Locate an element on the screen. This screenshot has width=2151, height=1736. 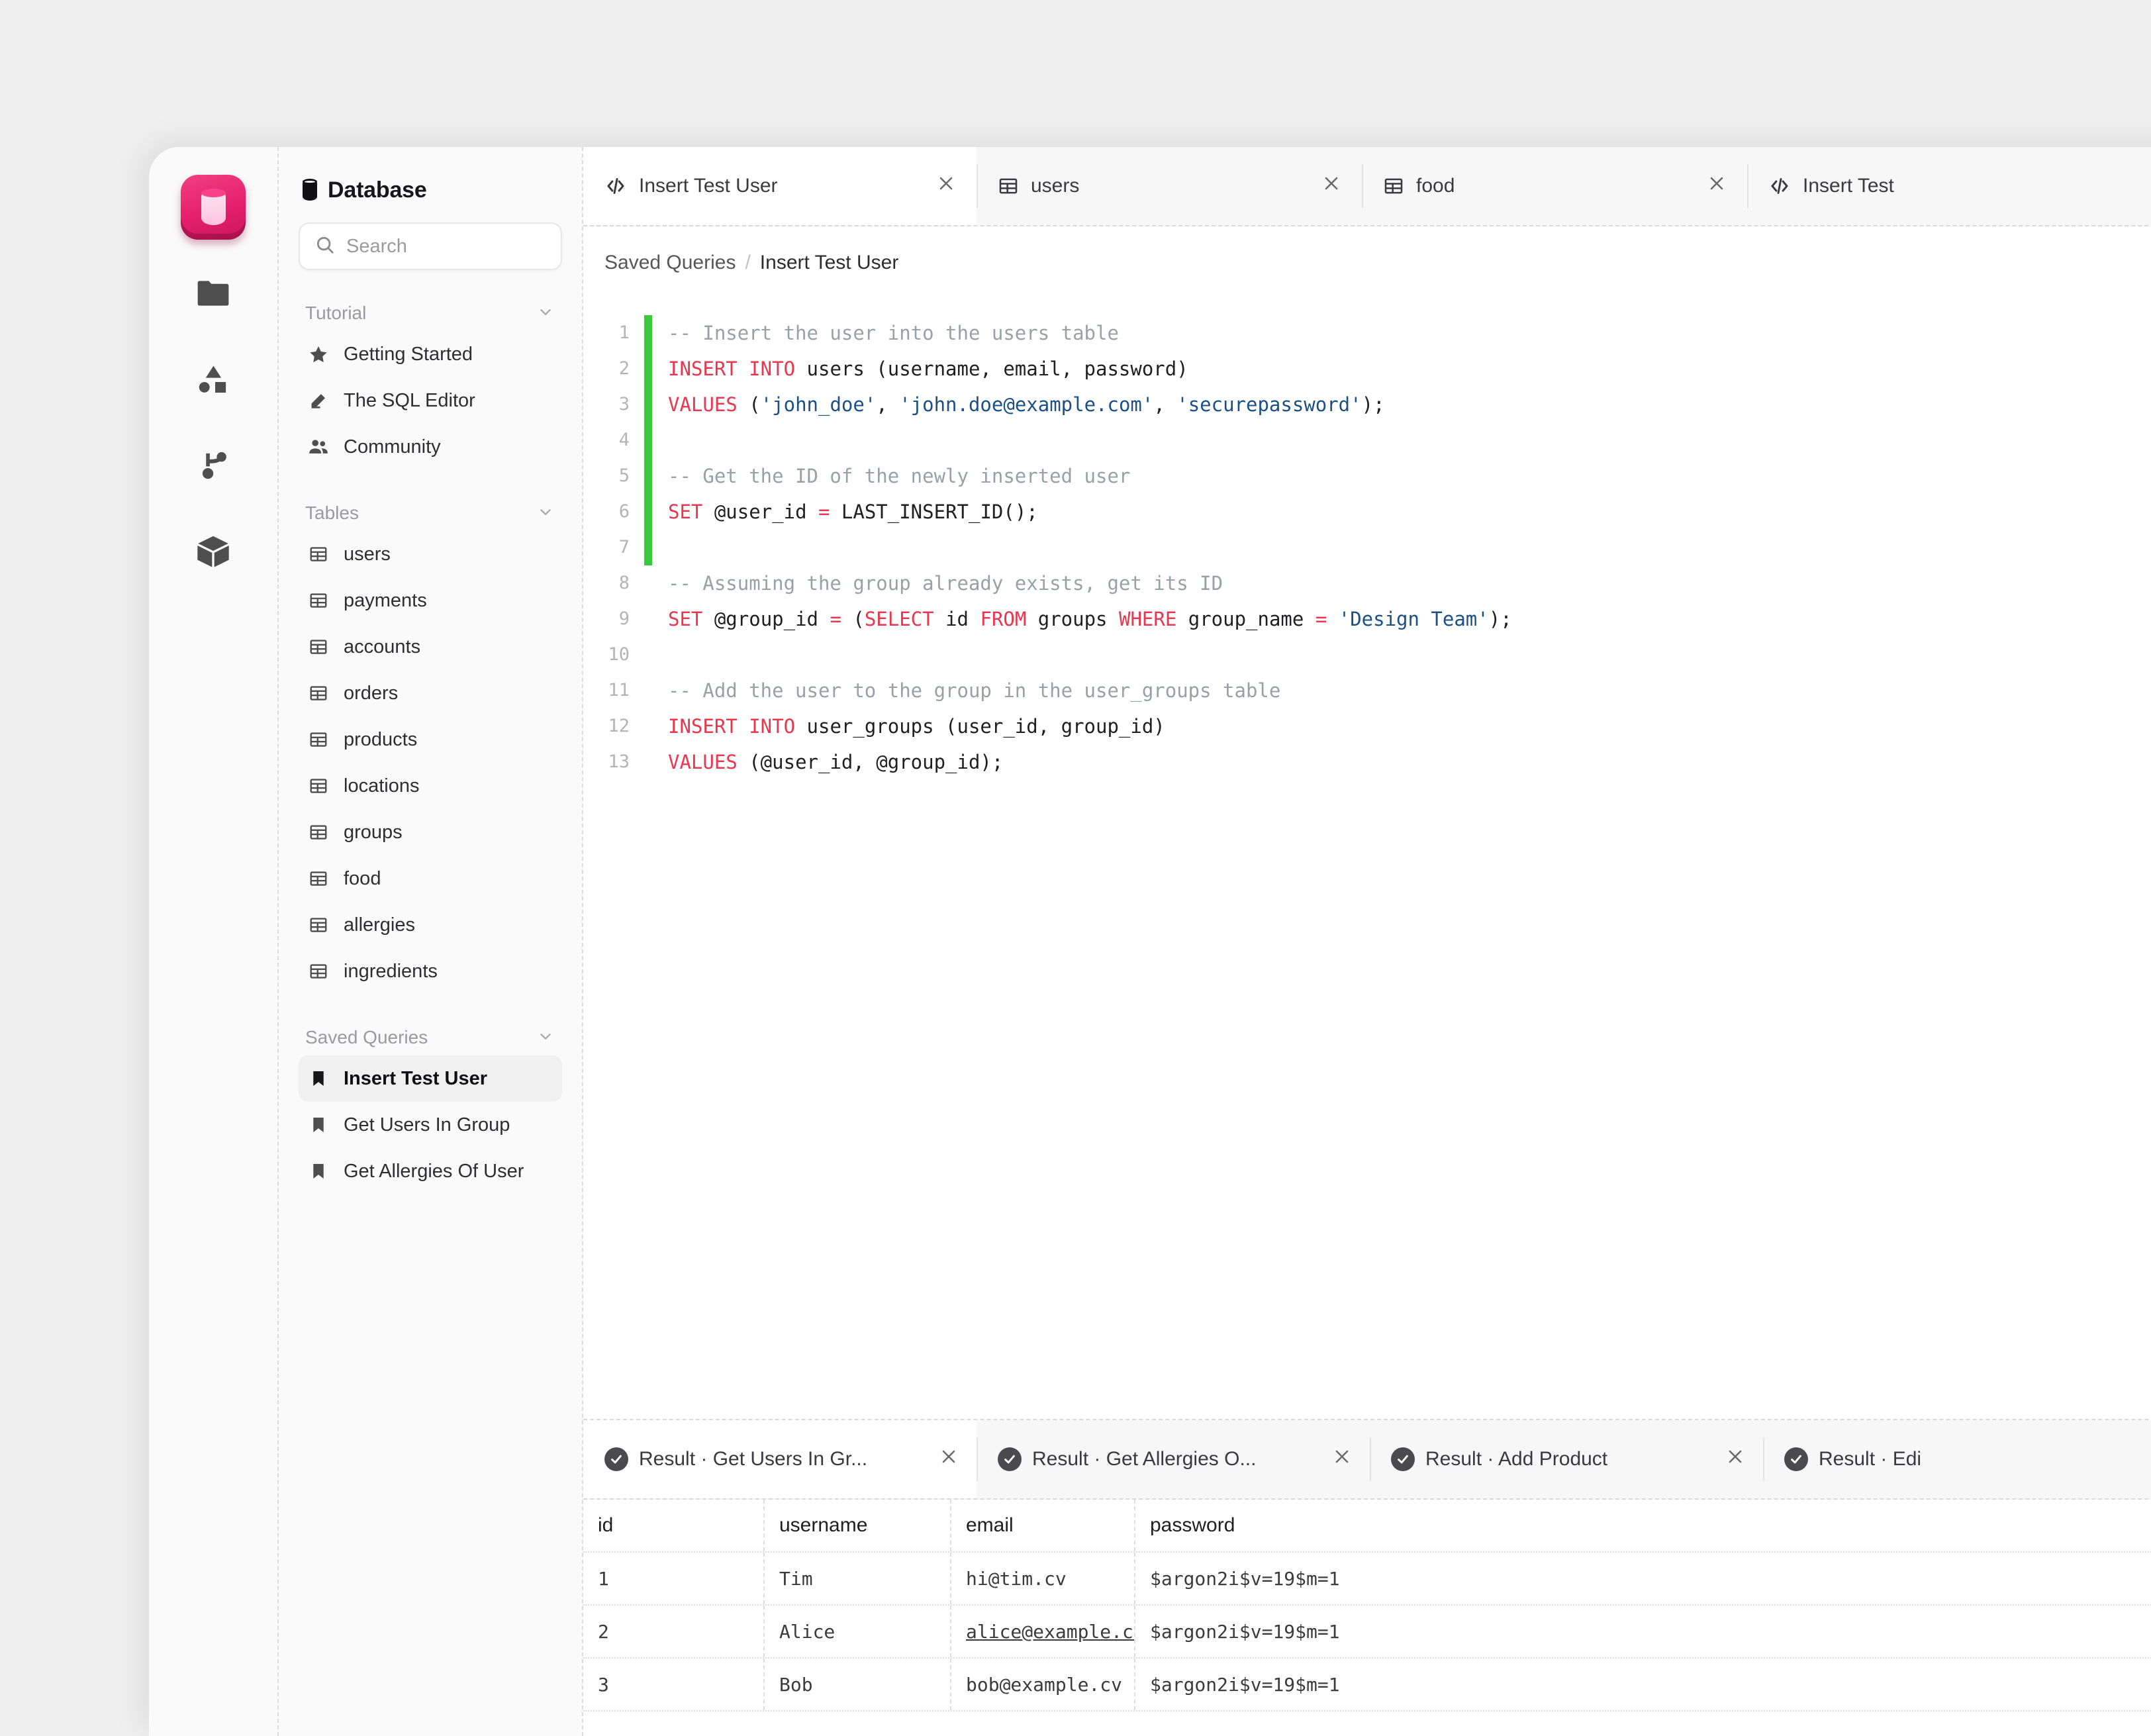
shapes-icon is located at coordinates (213, 379).